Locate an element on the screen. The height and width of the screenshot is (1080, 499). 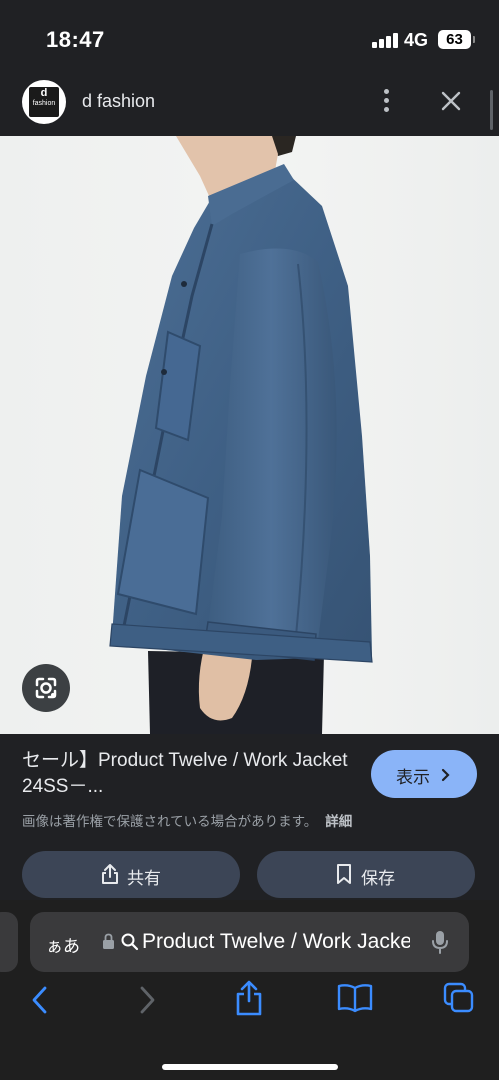
site-logo: d fashion is located at coordinates (44, 102).